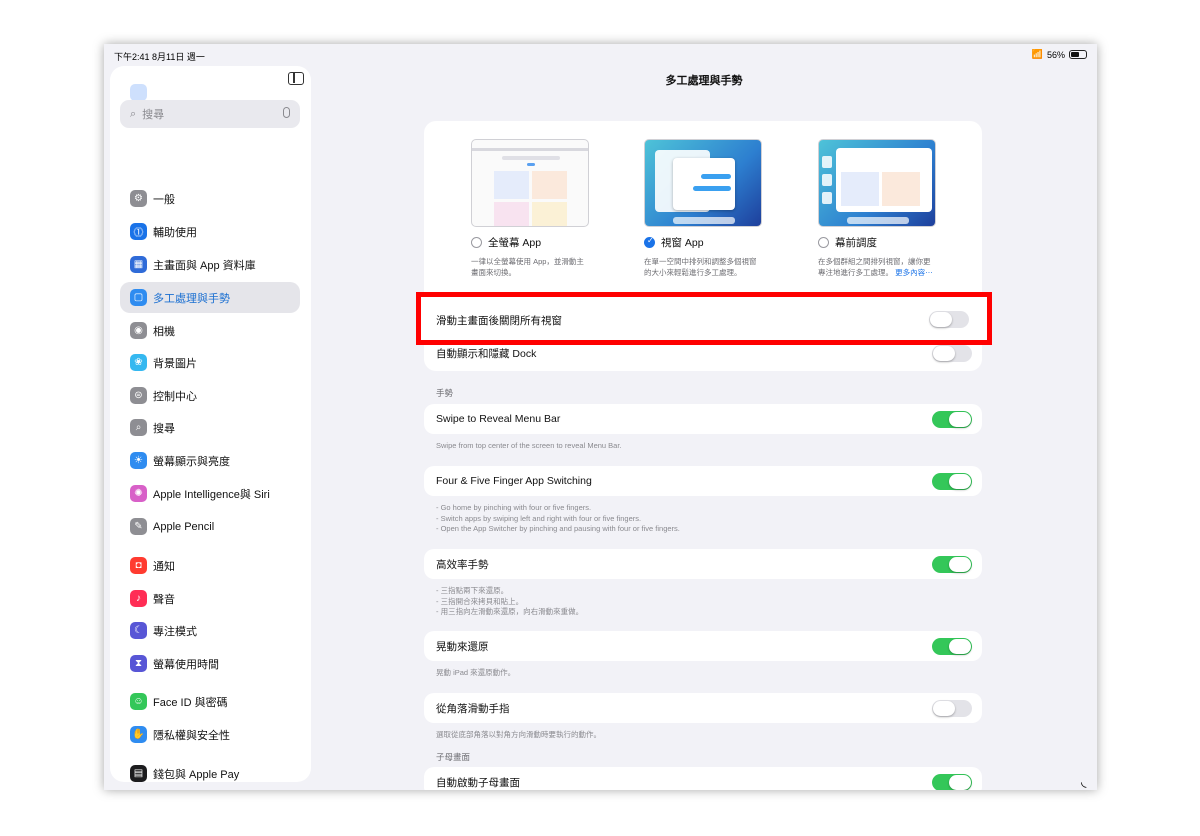 The height and width of the screenshot is (836, 1200). I want to click on sidebar-item-label: 背景圖片, so click(175, 363).